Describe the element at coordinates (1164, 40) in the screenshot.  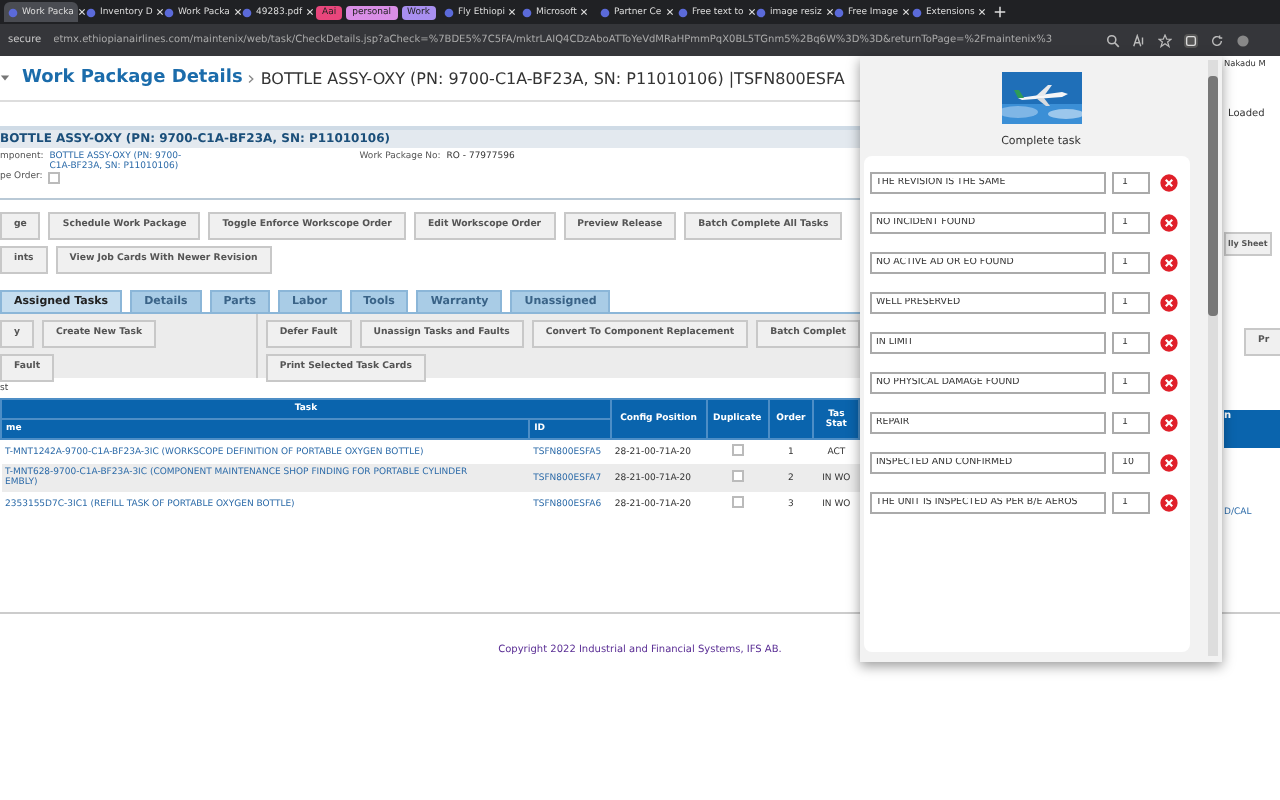
I see `star-icon` at that location.